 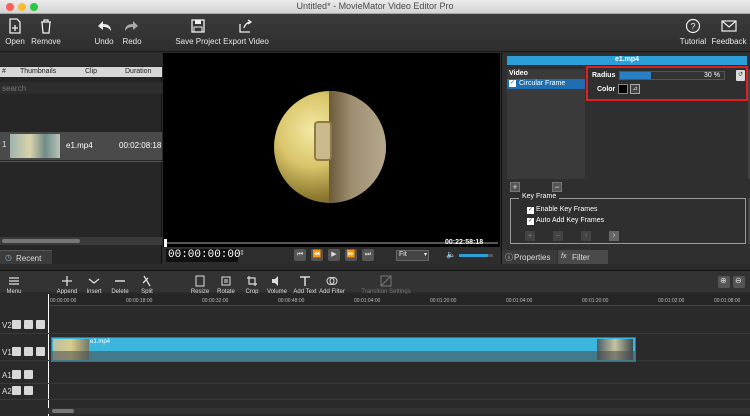 I want to click on total-duration: 00:22:58:18, so click(x=464, y=242).